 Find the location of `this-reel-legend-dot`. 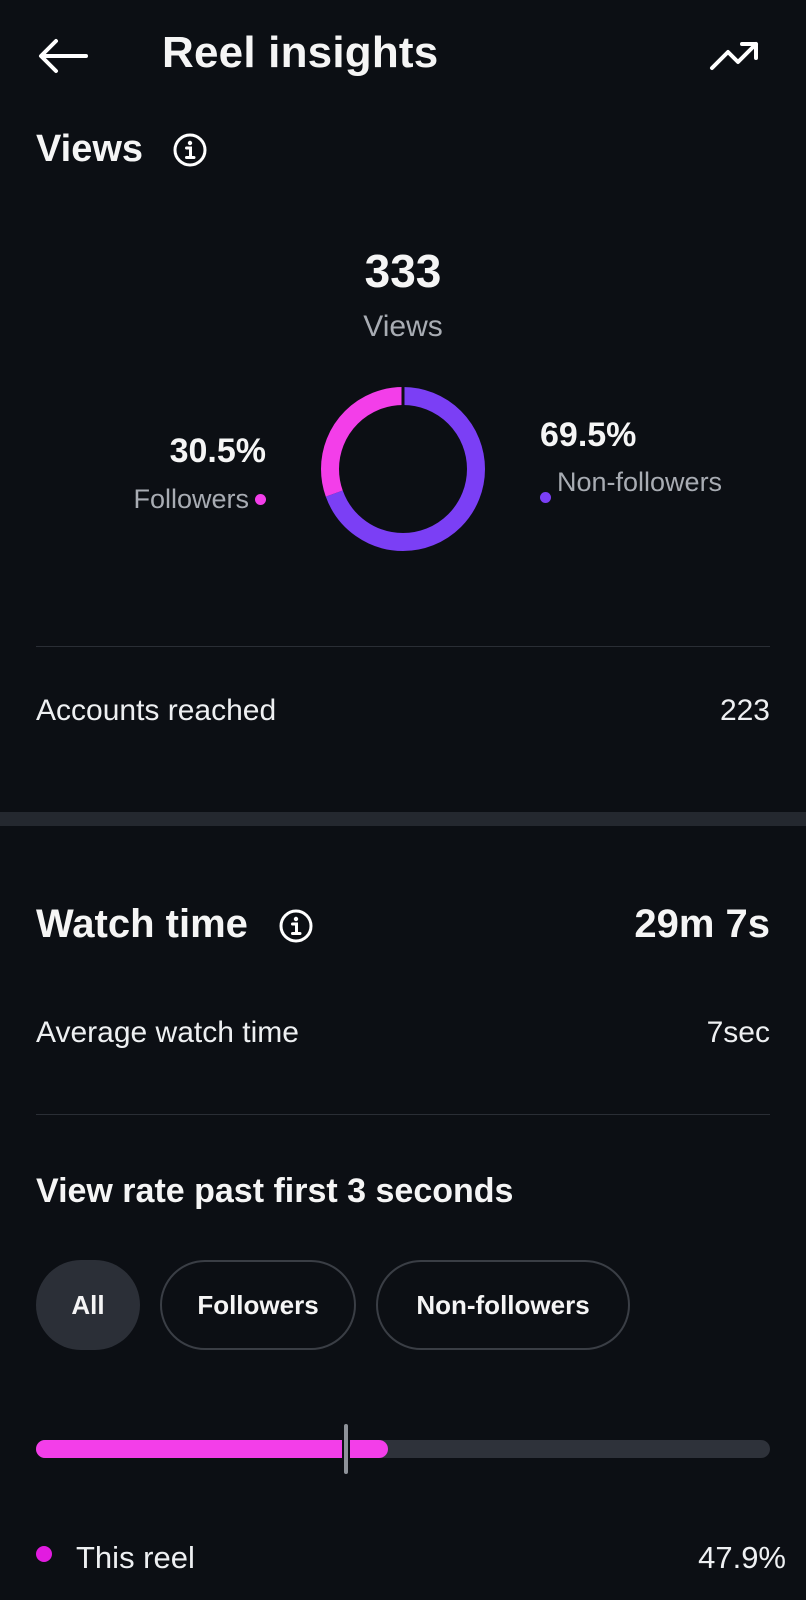

this-reel-legend-dot is located at coordinates (44, 1554).